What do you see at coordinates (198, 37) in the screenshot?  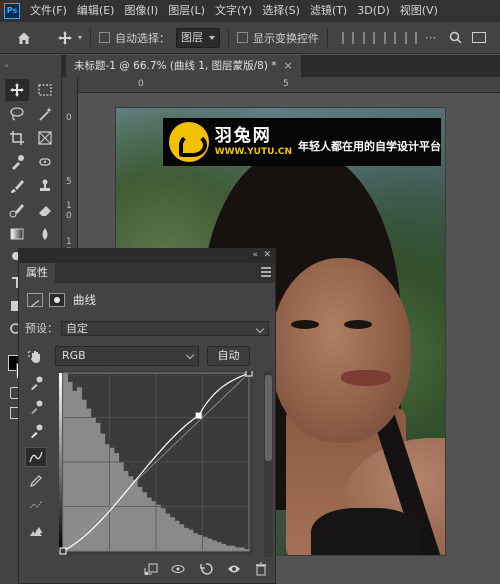 I see `auto-select-dropdown: 图层` at bounding box center [198, 37].